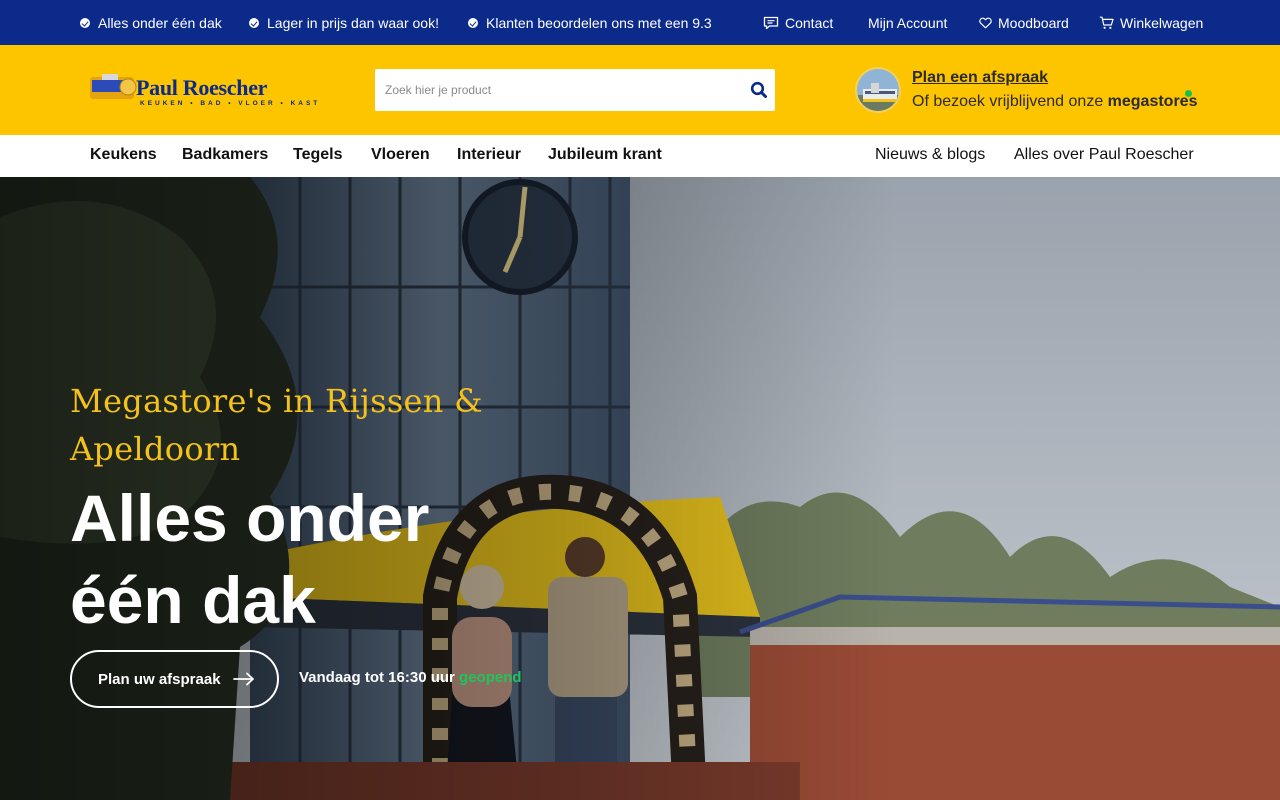 The width and height of the screenshot is (1280, 800). Describe the element at coordinates (1162, 22) in the screenshot. I see `cart-label: Winkelwagen` at that location.